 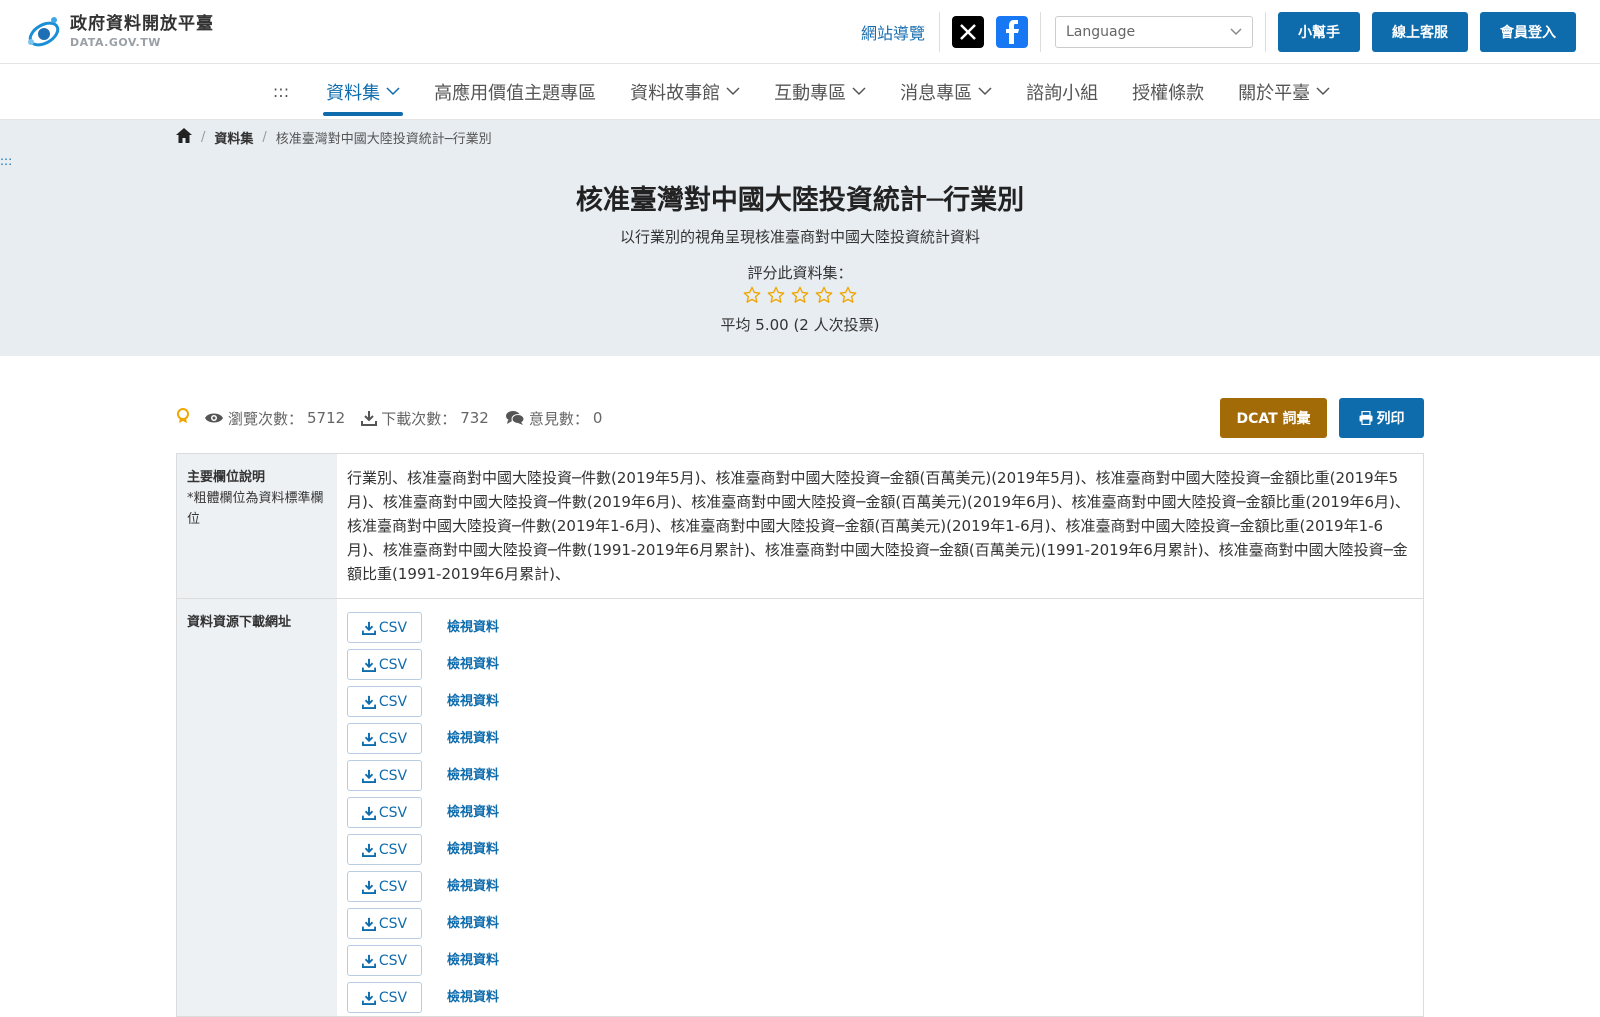 What do you see at coordinates (936, 93) in the screenshot?
I see `nav-item-label: 消息專區` at bounding box center [936, 93].